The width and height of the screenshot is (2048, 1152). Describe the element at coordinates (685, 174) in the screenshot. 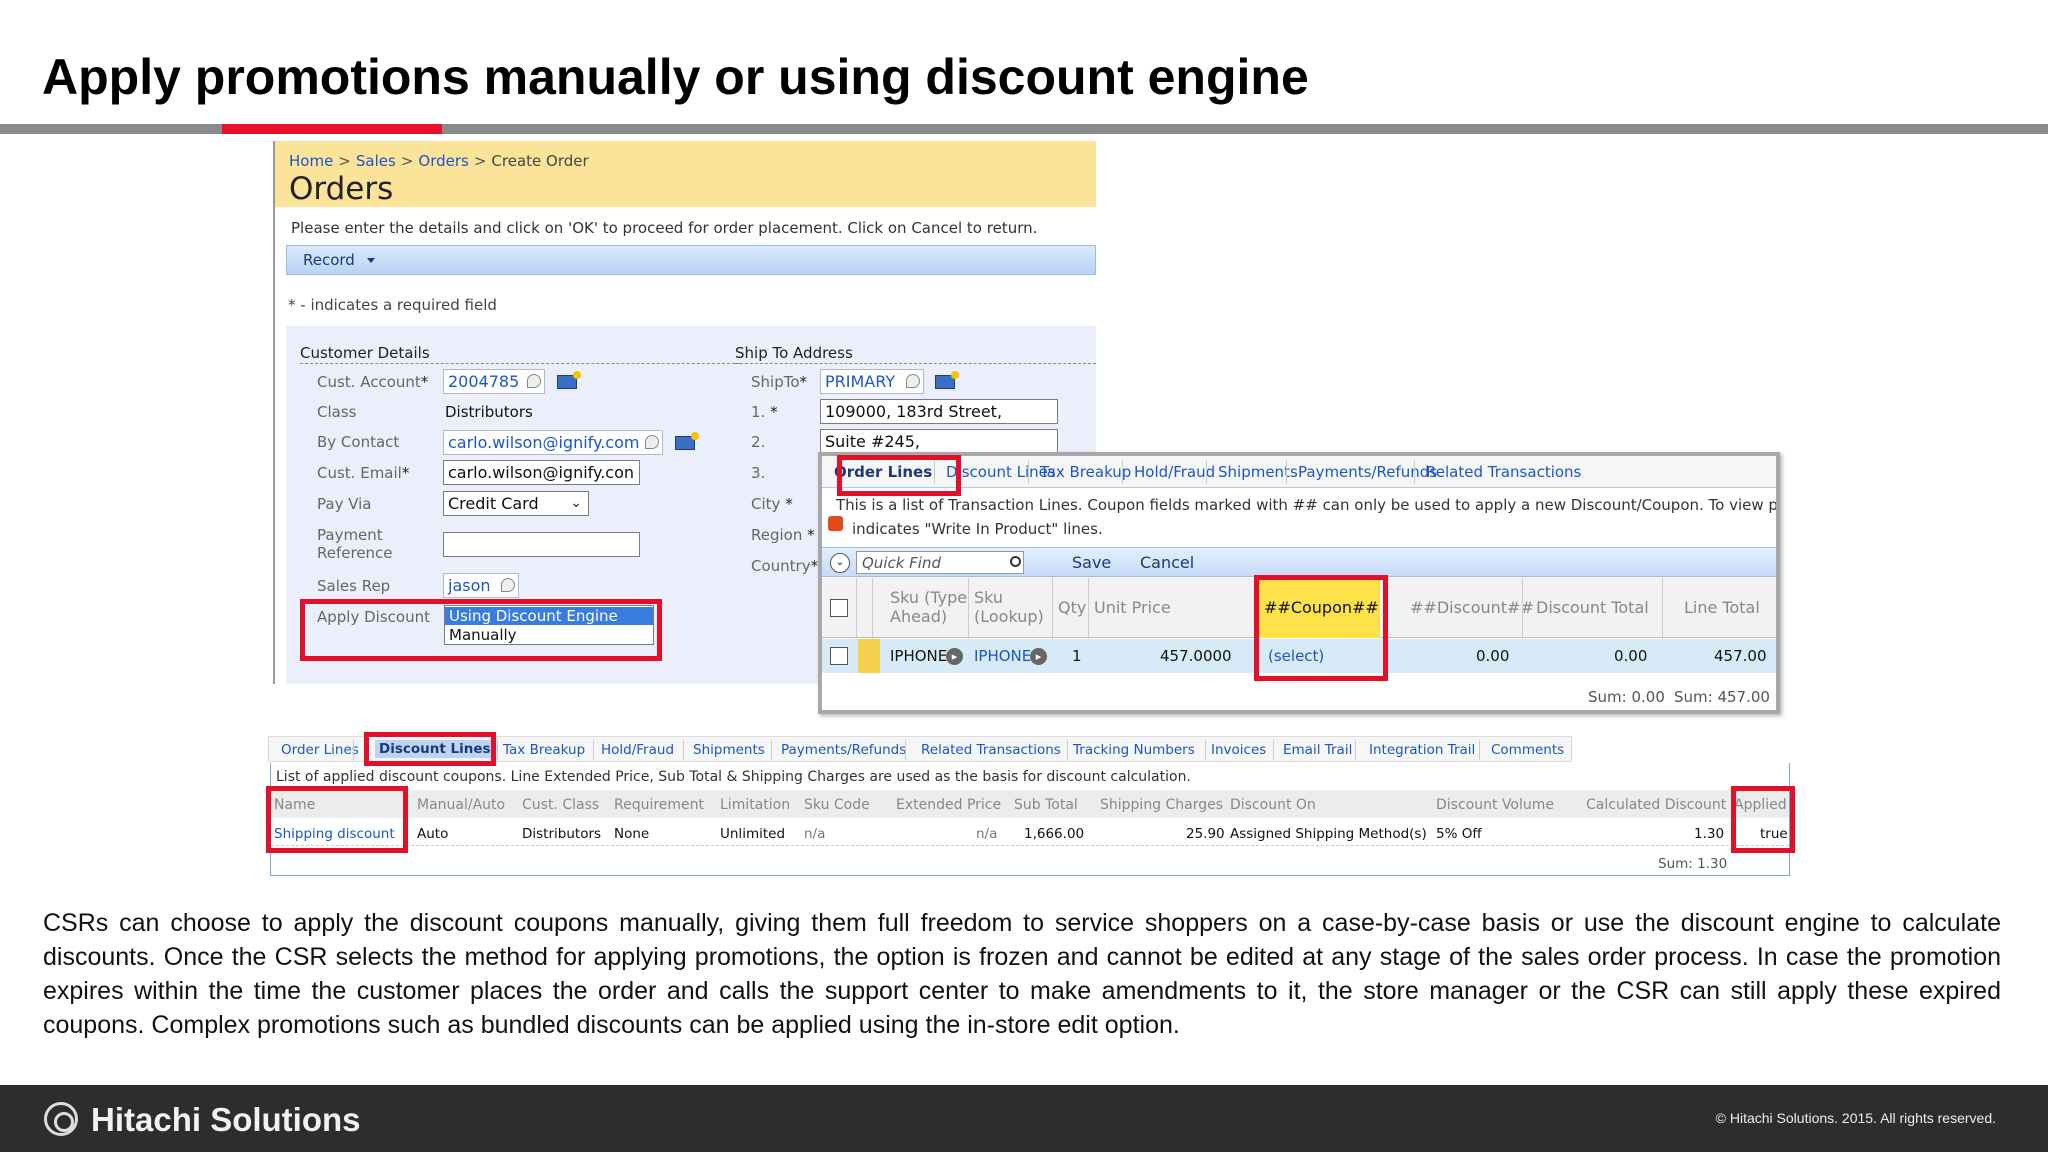

I see `orders-header: Home > Sales > Orders > Create Order Orders` at that location.